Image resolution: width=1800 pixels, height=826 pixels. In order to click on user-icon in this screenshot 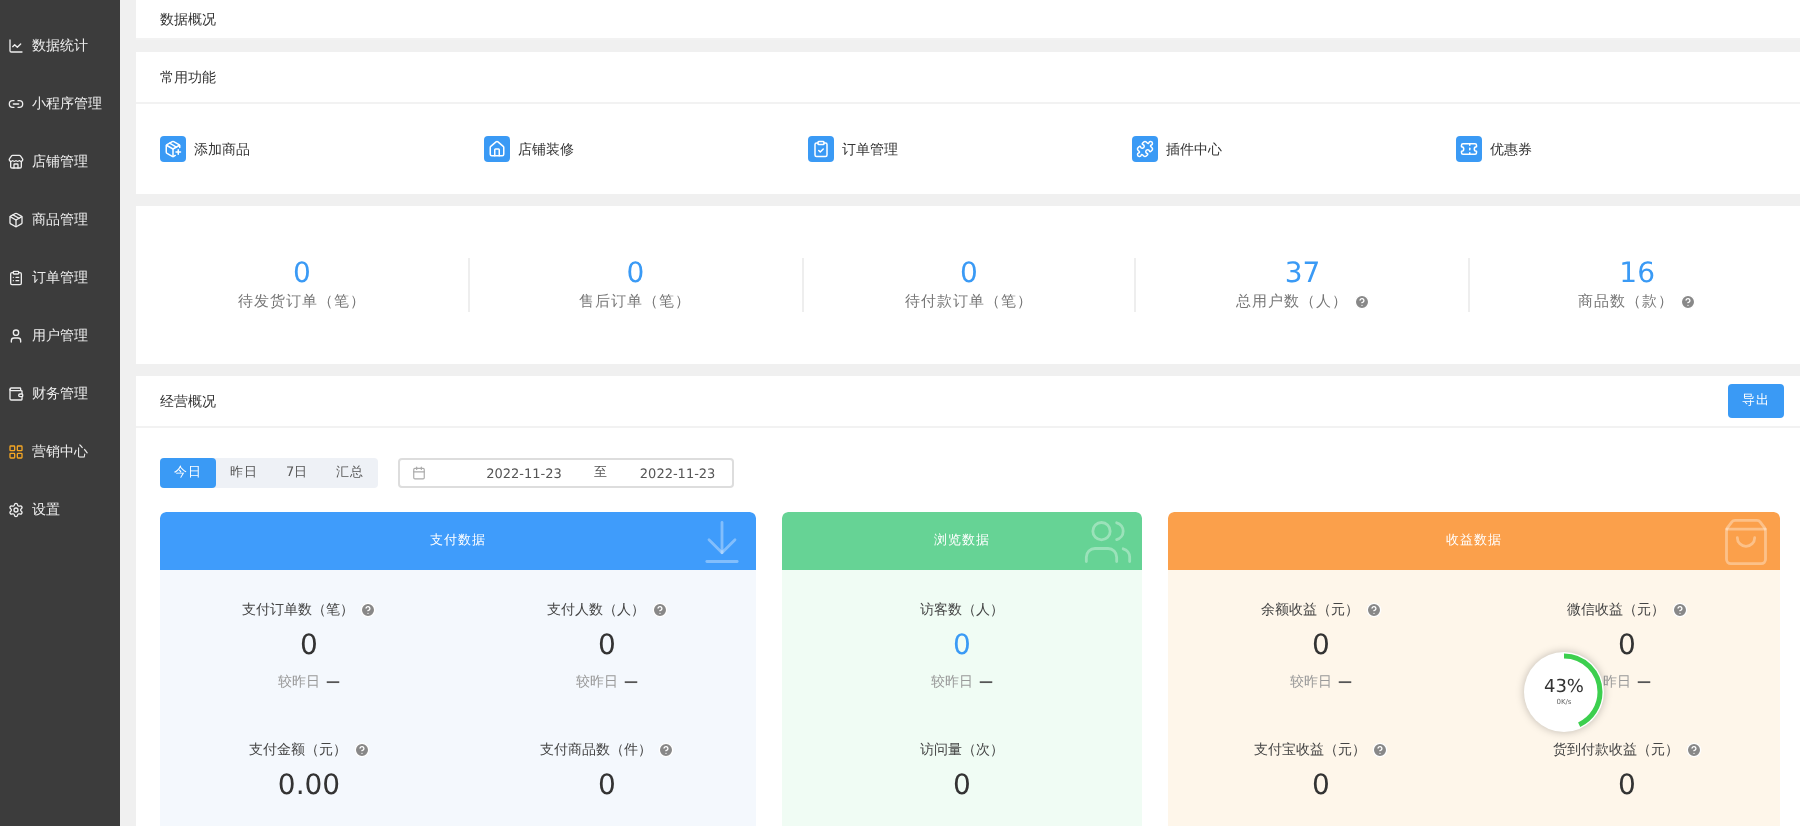, I will do `click(16, 335)`.